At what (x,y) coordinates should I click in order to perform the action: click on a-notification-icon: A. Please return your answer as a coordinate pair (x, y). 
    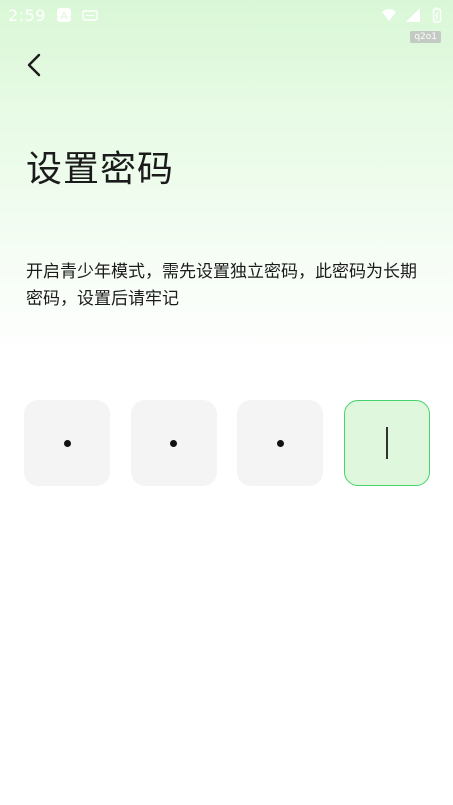
    Looking at the image, I should click on (63, 15).